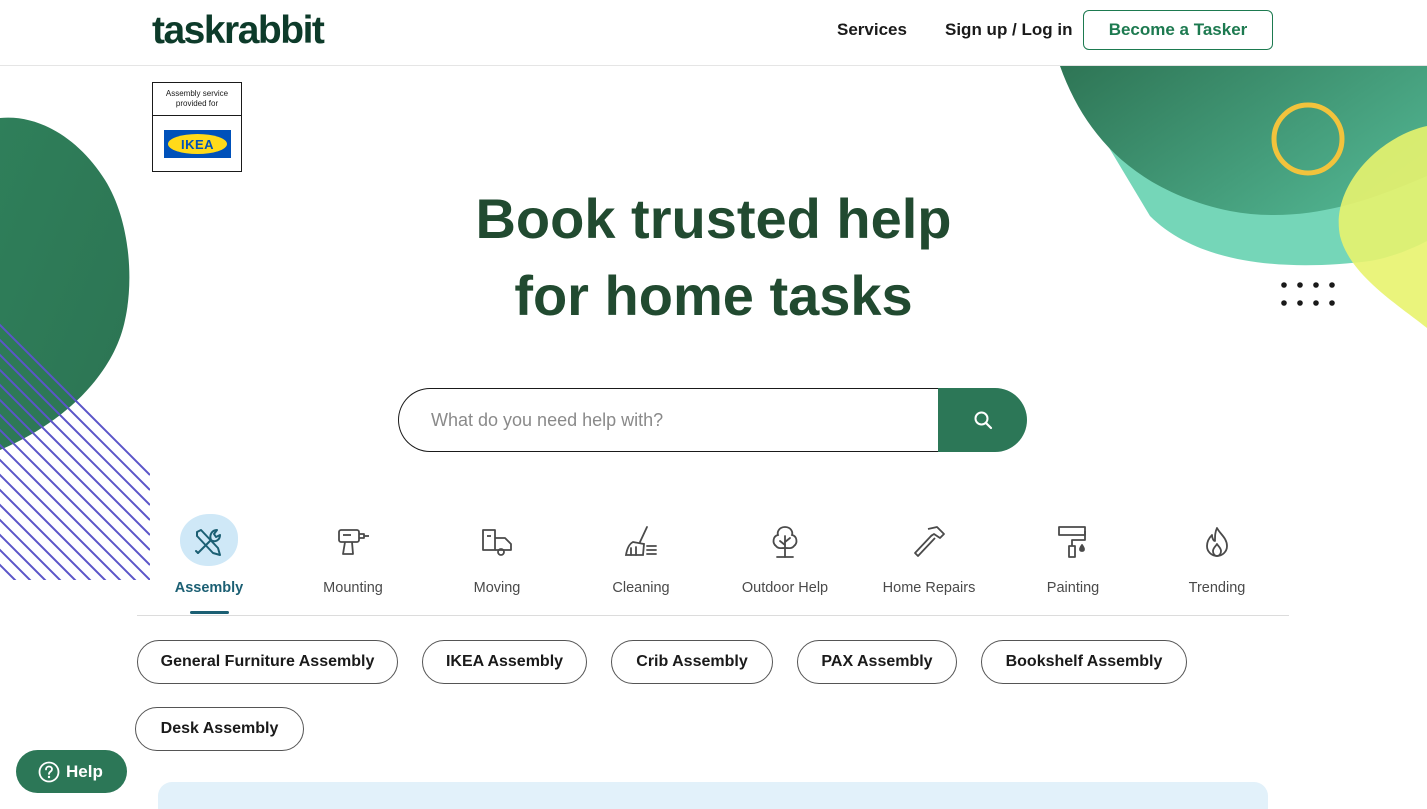  I want to click on moving-truck-icon, so click(497, 542).